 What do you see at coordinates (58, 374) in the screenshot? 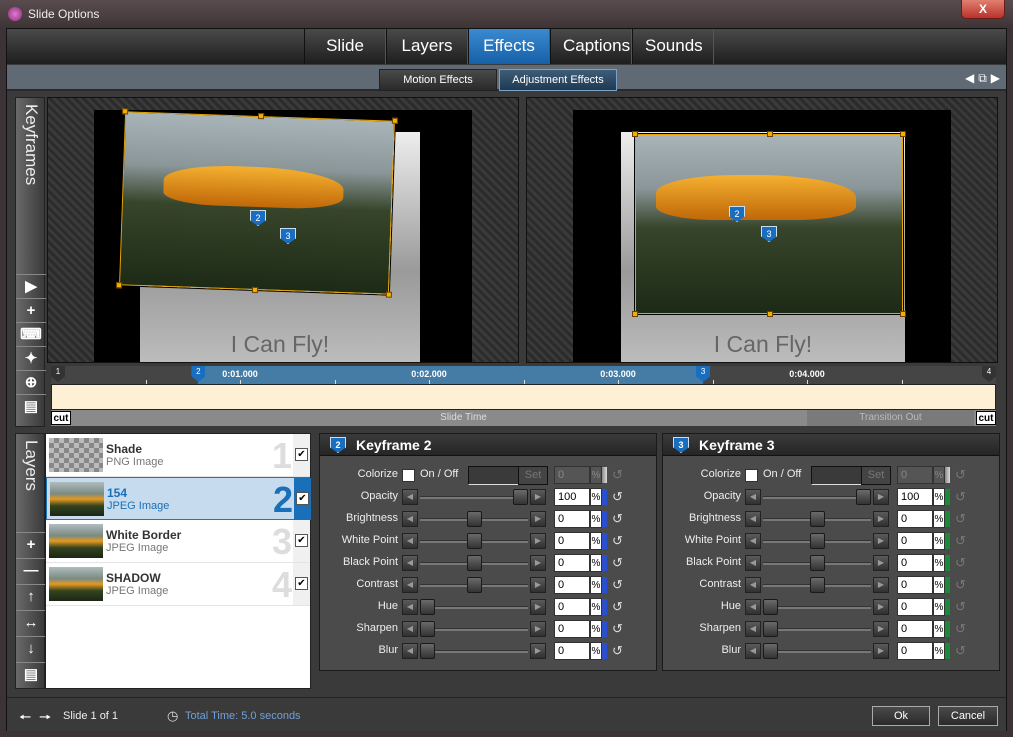
I see `timeline-keyframe-marker: 1` at bounding box center [58, 374].